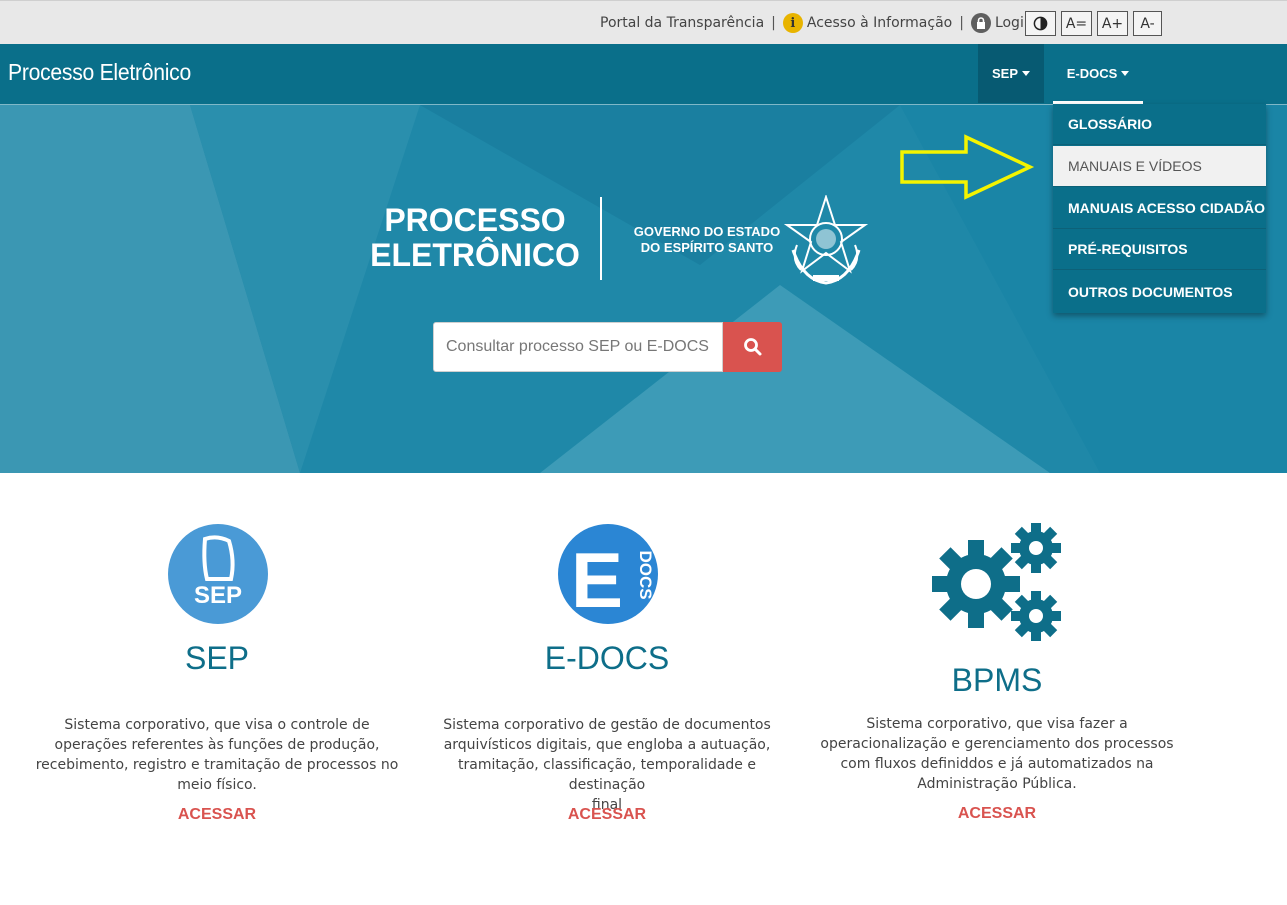 This screenshot has height=905, width=1287. I want to click on nav-sep-menu: SEP, so click(1011, 73).